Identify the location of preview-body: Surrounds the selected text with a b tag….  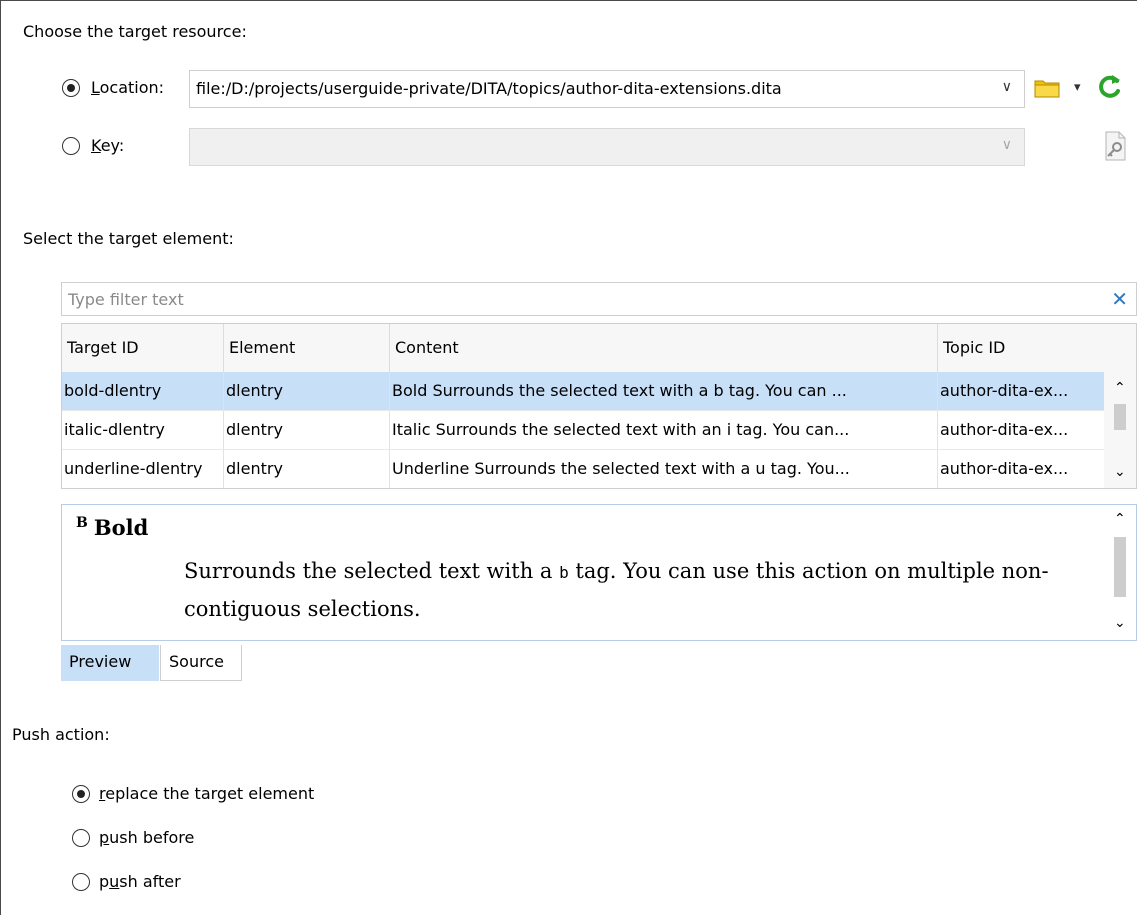
(616, 590).